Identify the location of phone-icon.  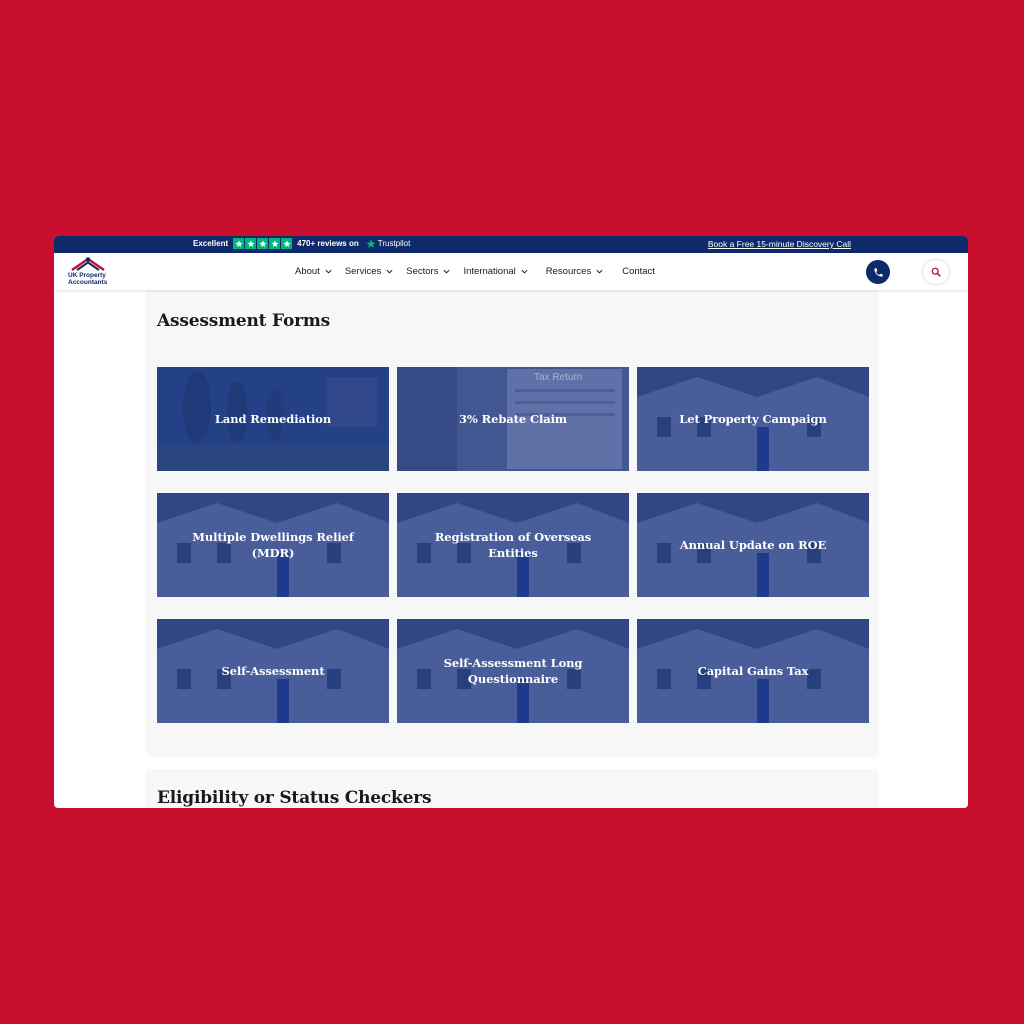
(878, 272).